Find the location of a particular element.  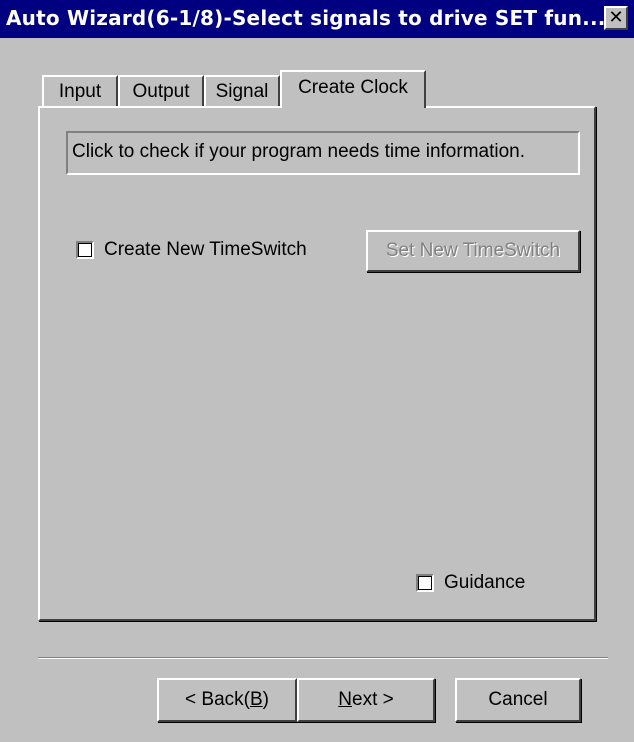

close-icon: ✕ is located at coordinates (616, 18).